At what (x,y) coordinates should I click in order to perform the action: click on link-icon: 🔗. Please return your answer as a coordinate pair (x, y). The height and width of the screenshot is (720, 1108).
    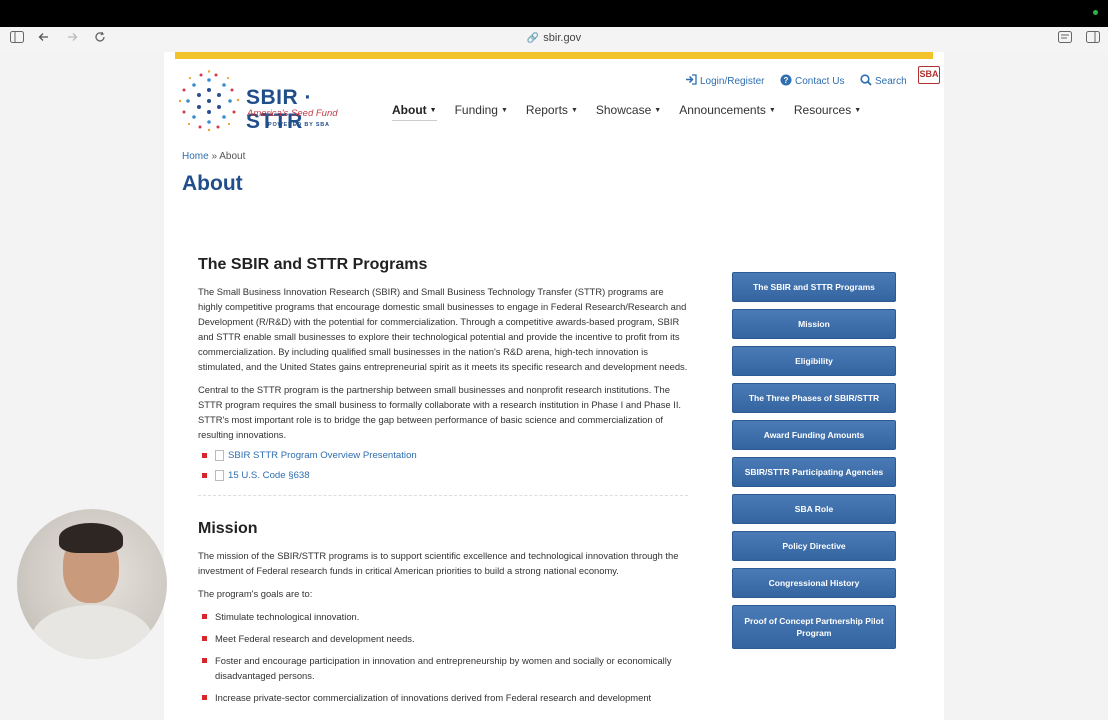
    Looking at the image, I should click on (533, 38).